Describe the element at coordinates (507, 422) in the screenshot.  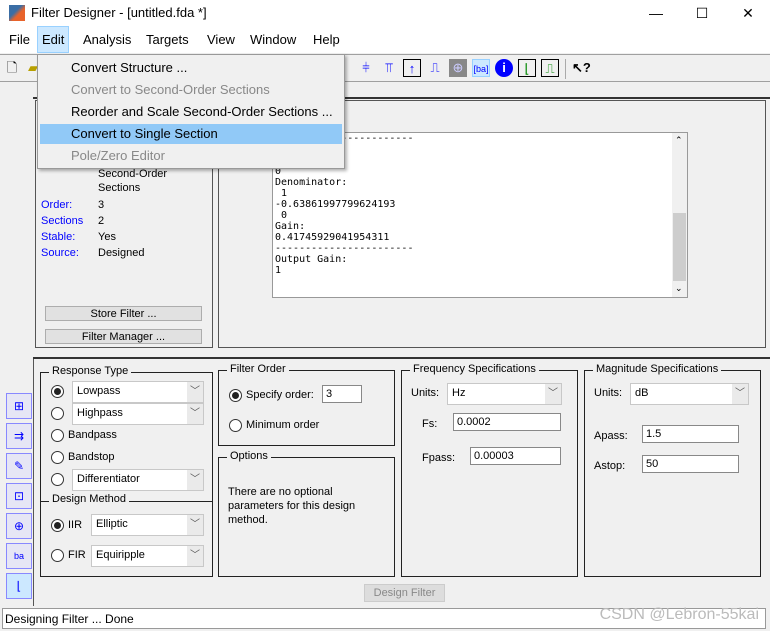
I see `fs-input` at that location.